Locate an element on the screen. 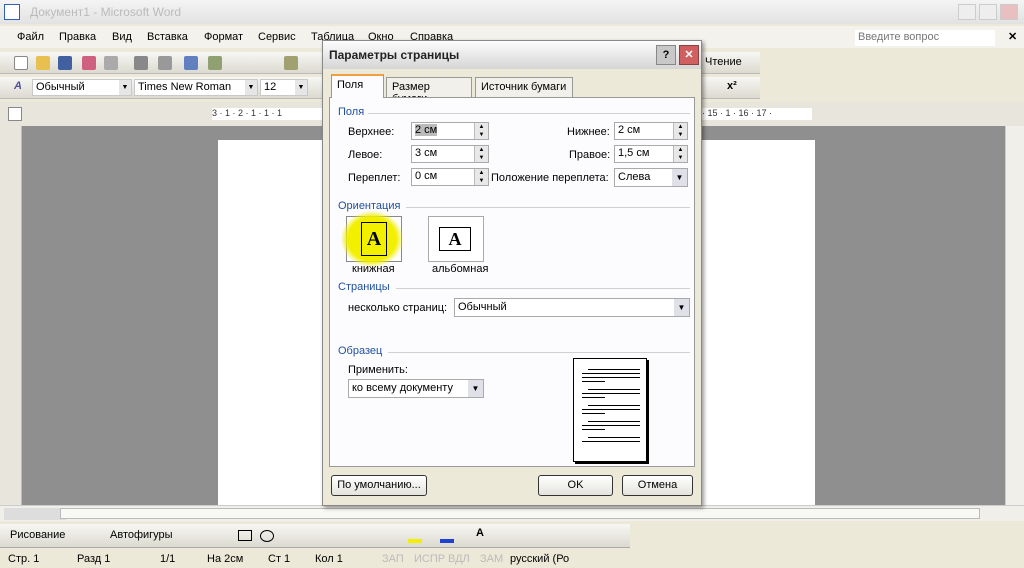 The height and width of the screenshot is (568, 1024). tab-paper-source: Источник бумаги is located at coordinates (524, 87).